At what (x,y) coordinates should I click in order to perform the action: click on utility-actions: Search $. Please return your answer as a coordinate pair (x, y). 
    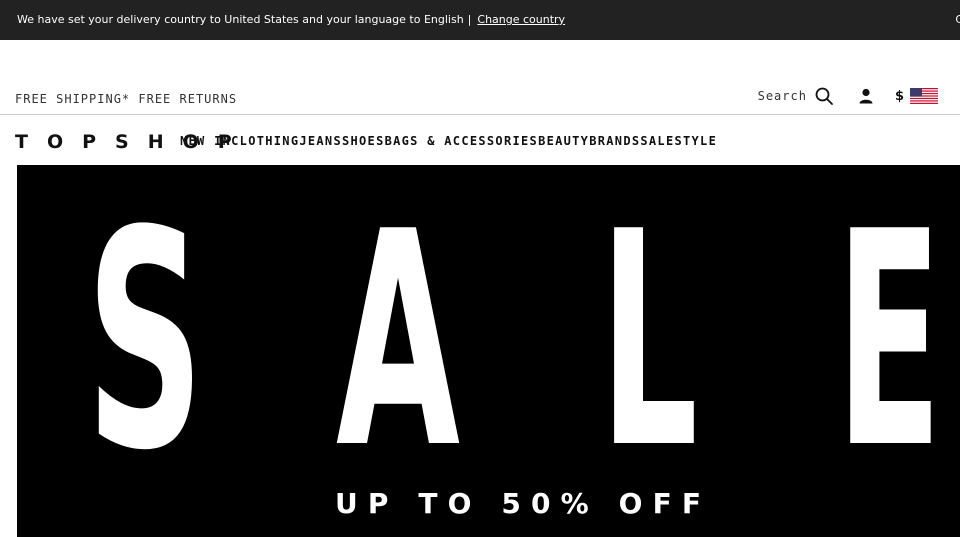
    Looking at the image, I should click on (848, 96).